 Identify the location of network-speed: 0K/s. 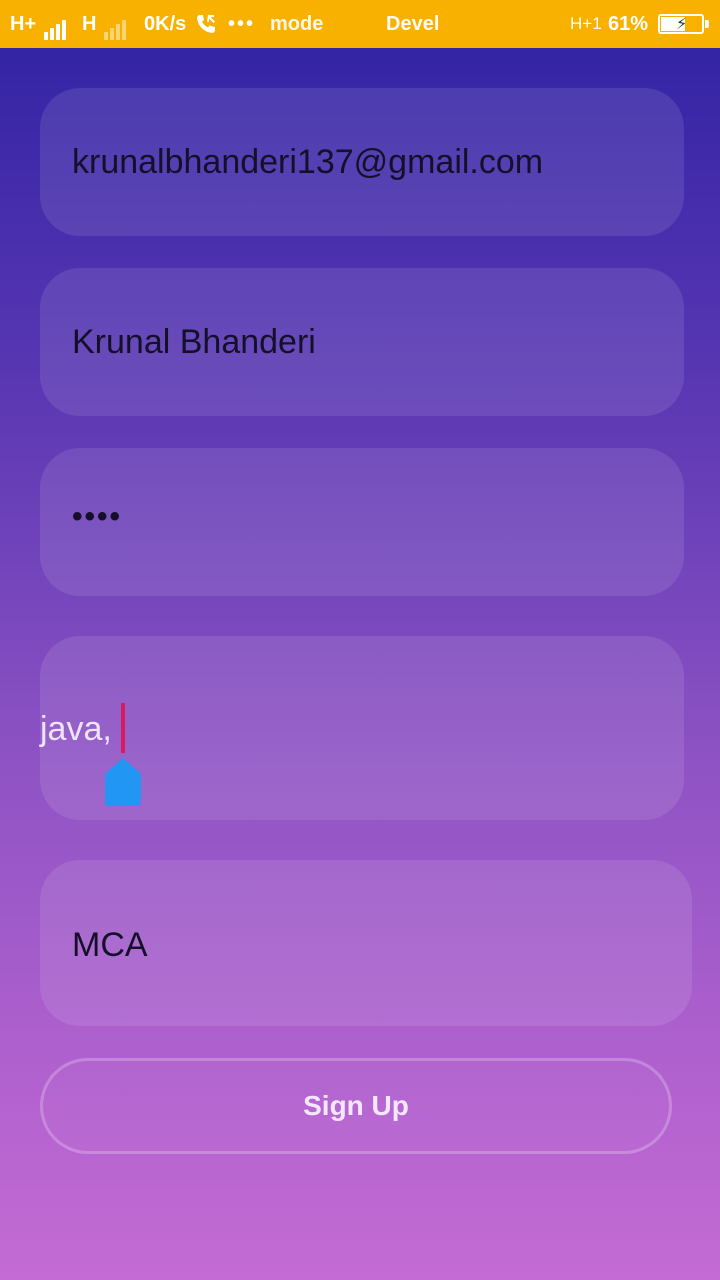
(165, 24).